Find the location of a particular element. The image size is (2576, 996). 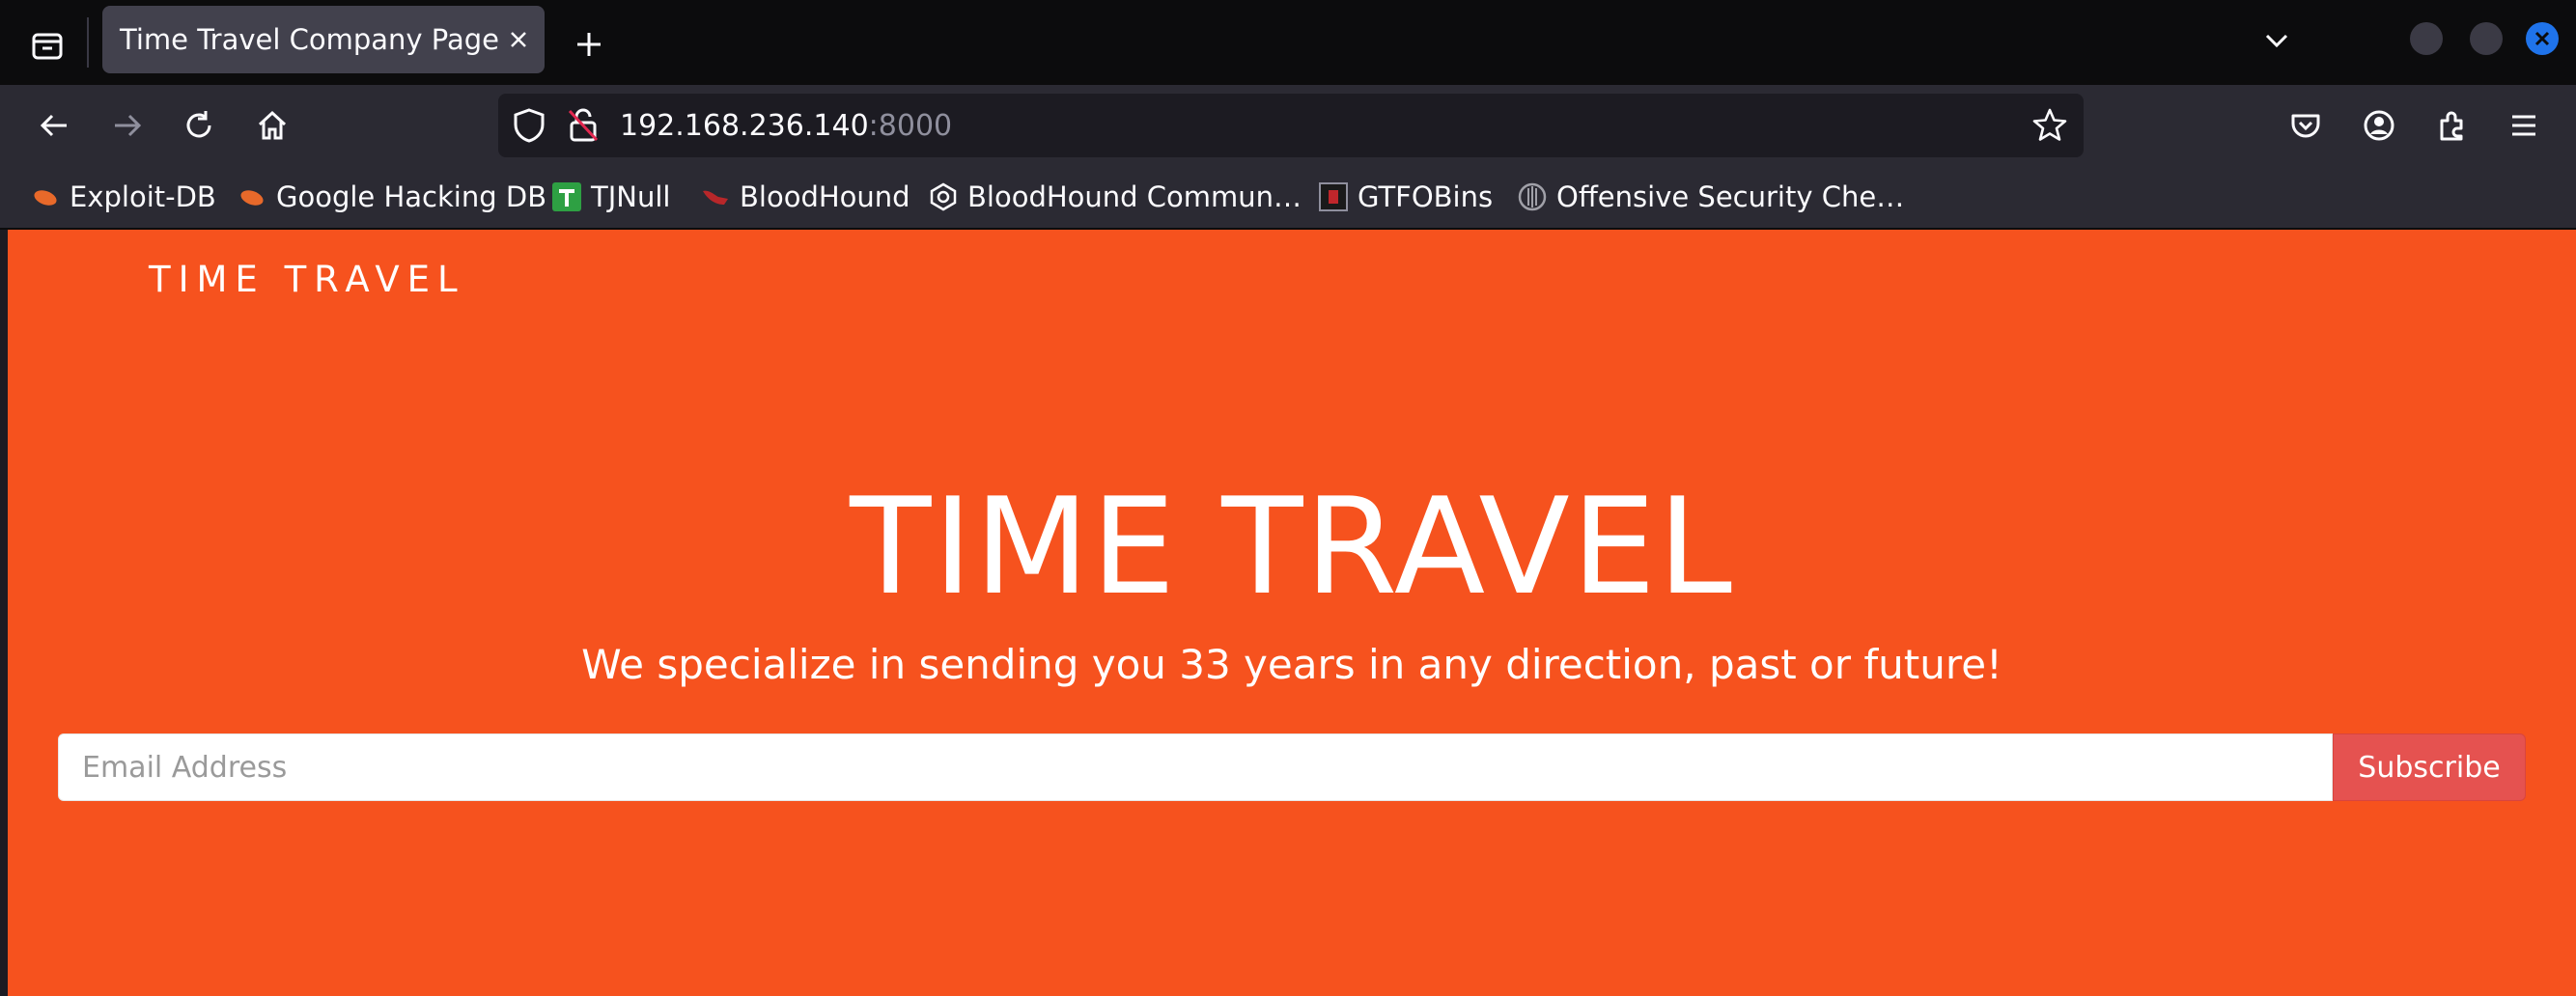

bookmark-label: GTFOBins is located at coordinates (1426, 196).